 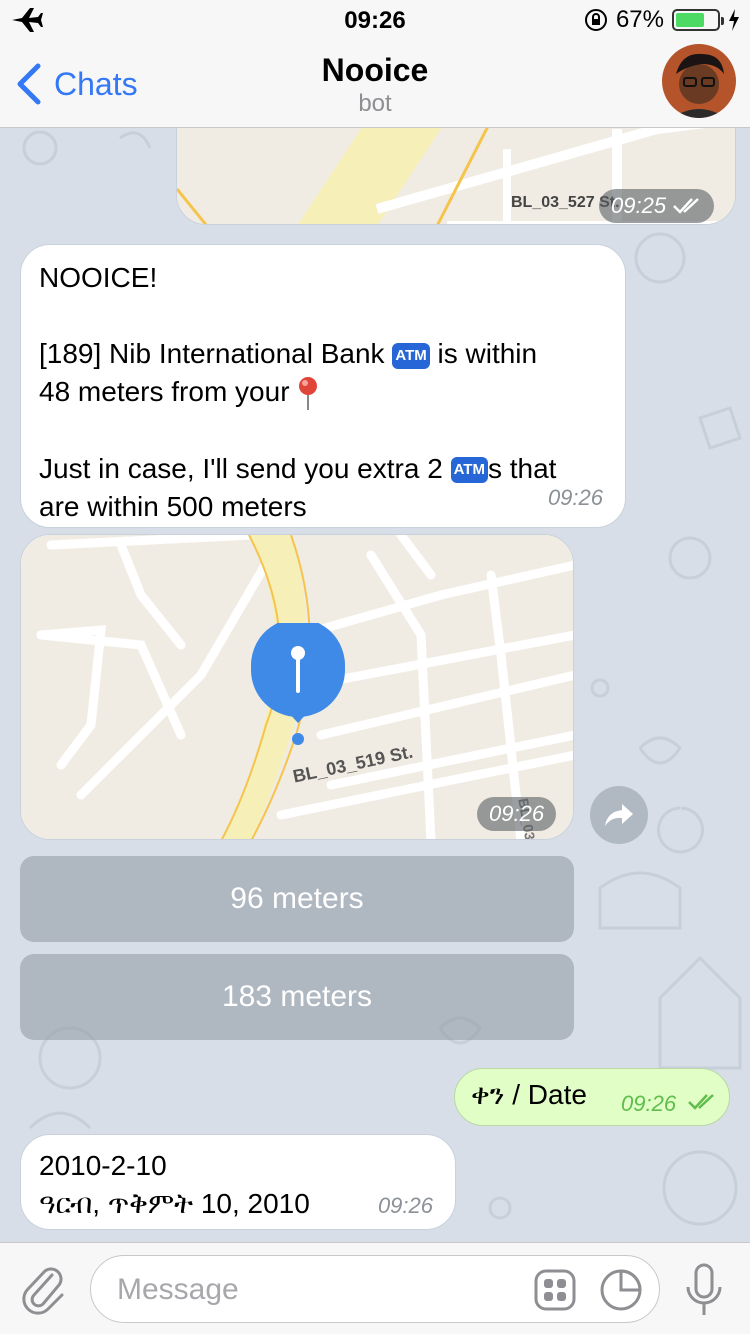 I want to click on message-field, so click(x=375, y=1289).